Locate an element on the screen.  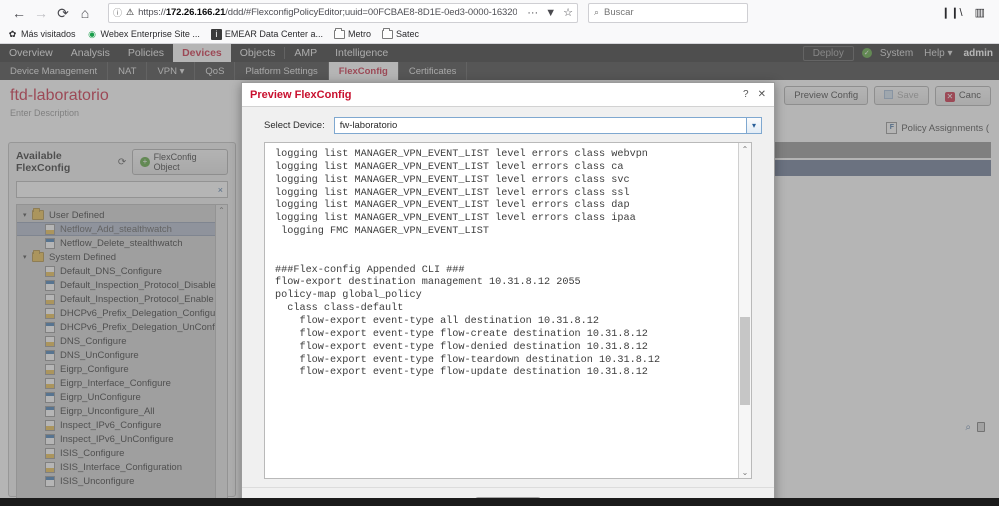
bookmark-label: Satec is located at coordinates (407, 34).